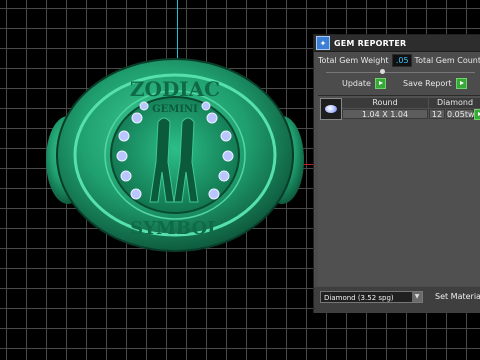 Image resolution: width=480 pixels, height=360 pixels. What do you see at coordinates (385, 103) in the screenshot?
I see `column-header-shape: Round` at bounding box center [385, 103].